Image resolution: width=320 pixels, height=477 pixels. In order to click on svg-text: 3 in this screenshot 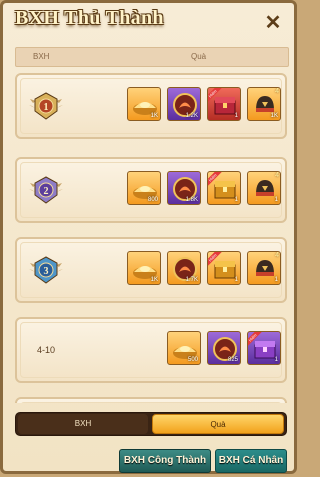, I will do `click(46, 271)`.